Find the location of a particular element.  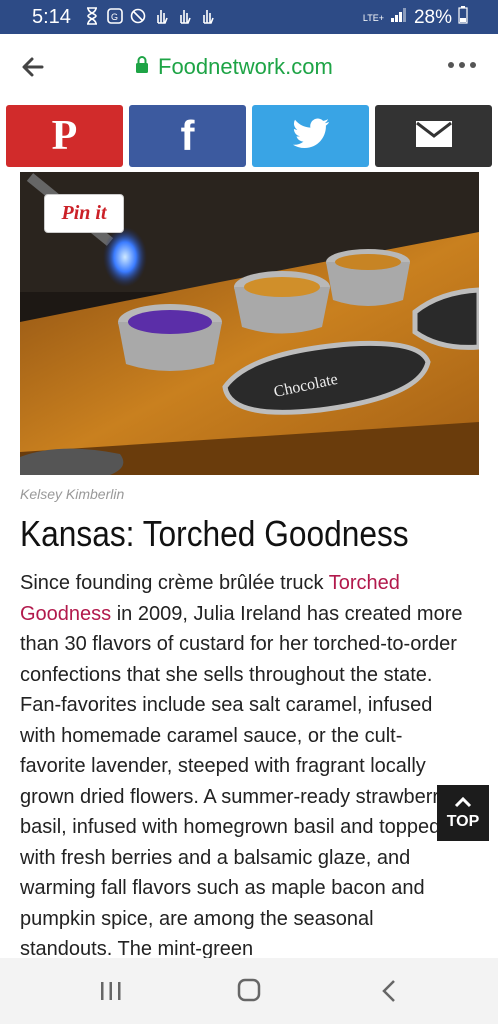

back-icon is located at coordinates (389, 991).